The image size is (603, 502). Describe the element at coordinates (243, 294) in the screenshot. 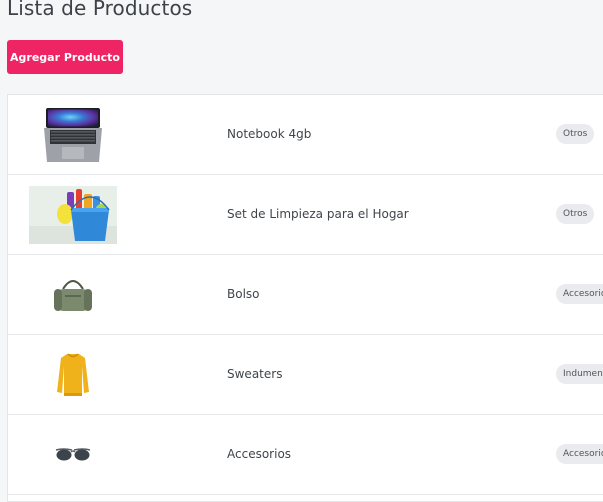

I see `product-name: Bolso` at that location.